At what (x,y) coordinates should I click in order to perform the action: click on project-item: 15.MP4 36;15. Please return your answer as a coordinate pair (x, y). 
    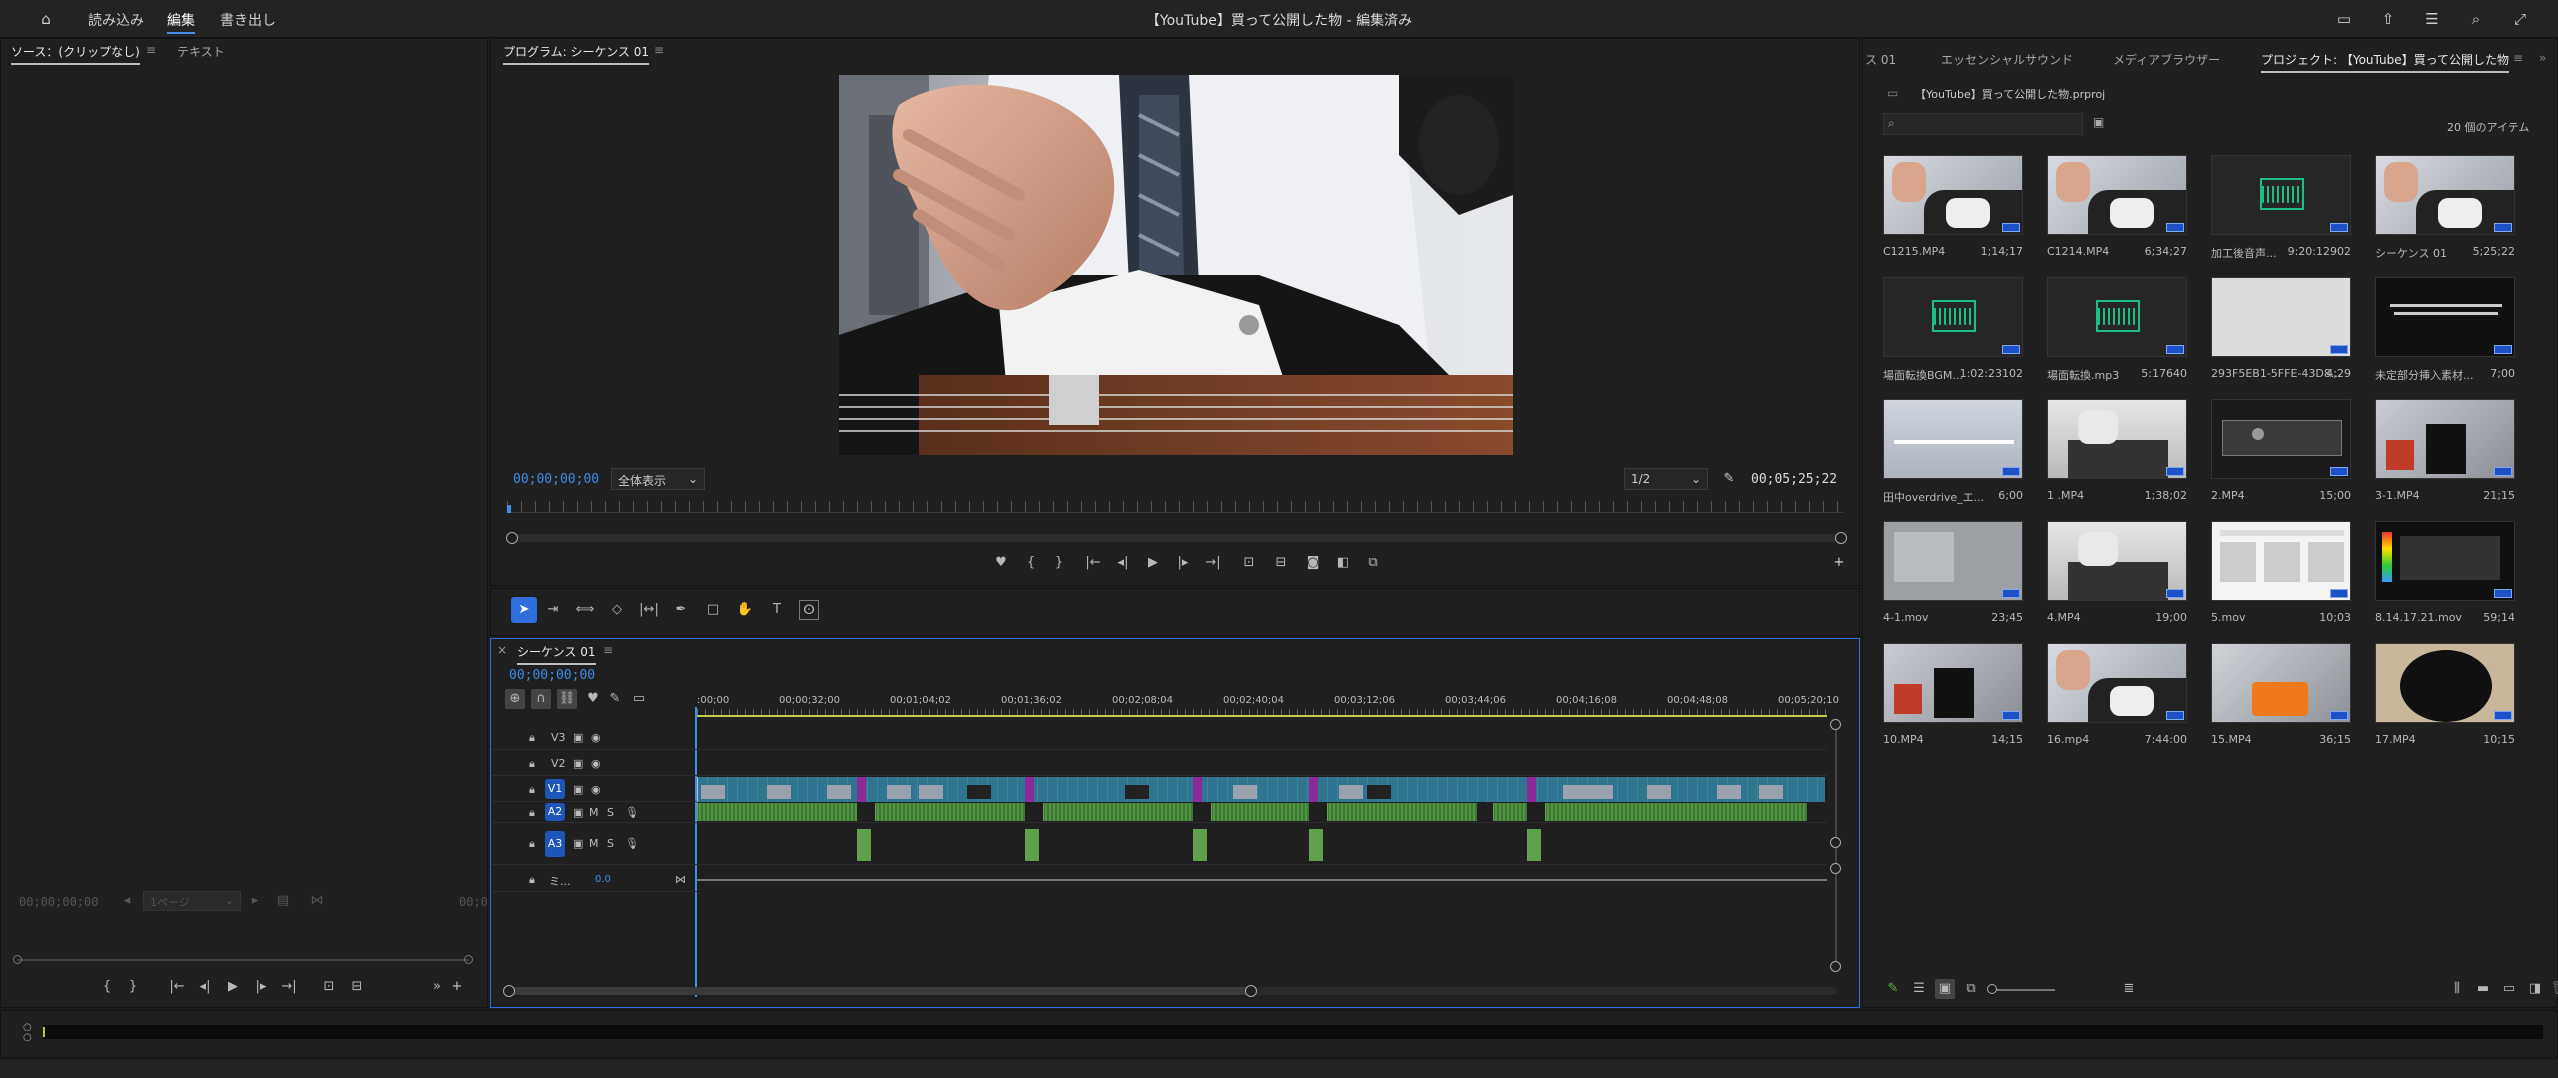
    Looking at the image, I should click on (2286, 702).